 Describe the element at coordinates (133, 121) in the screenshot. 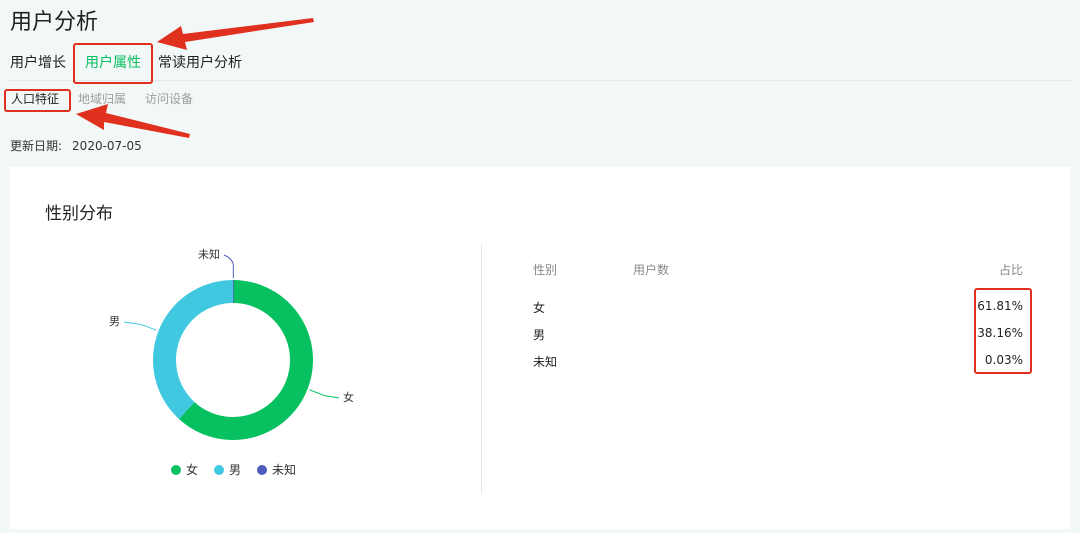

I see `arrow-to-subtab` at that location.